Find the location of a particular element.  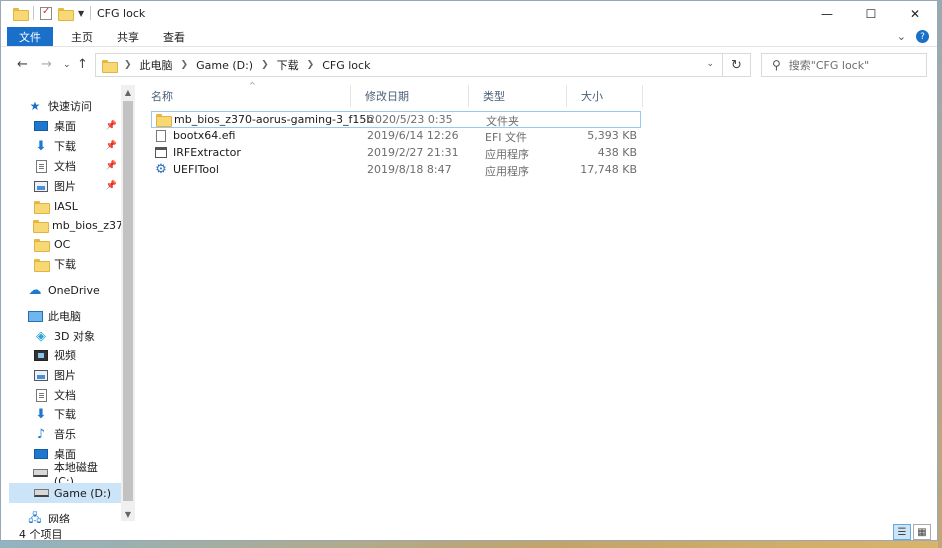

file-row: ⚙ UEFITool 2019/8/18 8:47 应用程序 17,748 KB is located at coordinates (396, 170).